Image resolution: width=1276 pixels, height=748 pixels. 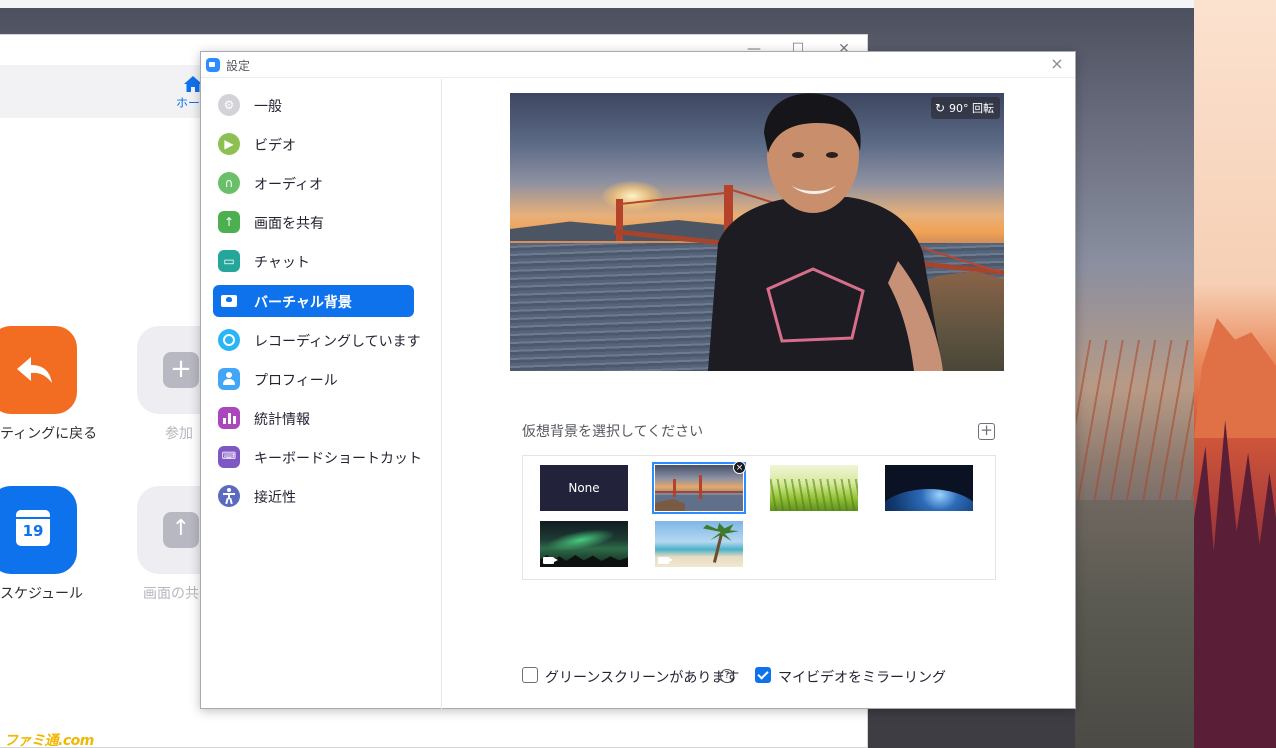 I want to click on virtual-background-icon, so click(x=229, y=301).